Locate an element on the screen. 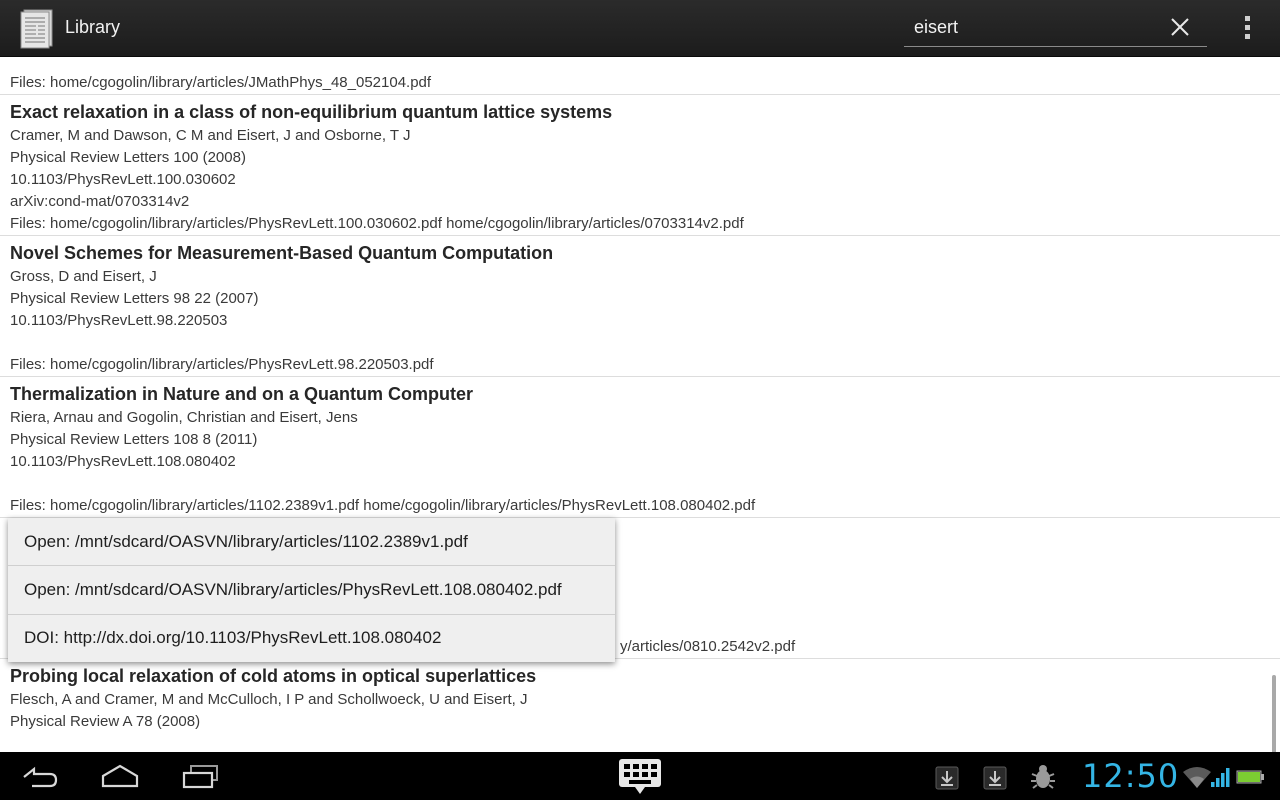  entry-journal: Physical Review Letters 98 22 (2007) is located at coordinates (134, 298).